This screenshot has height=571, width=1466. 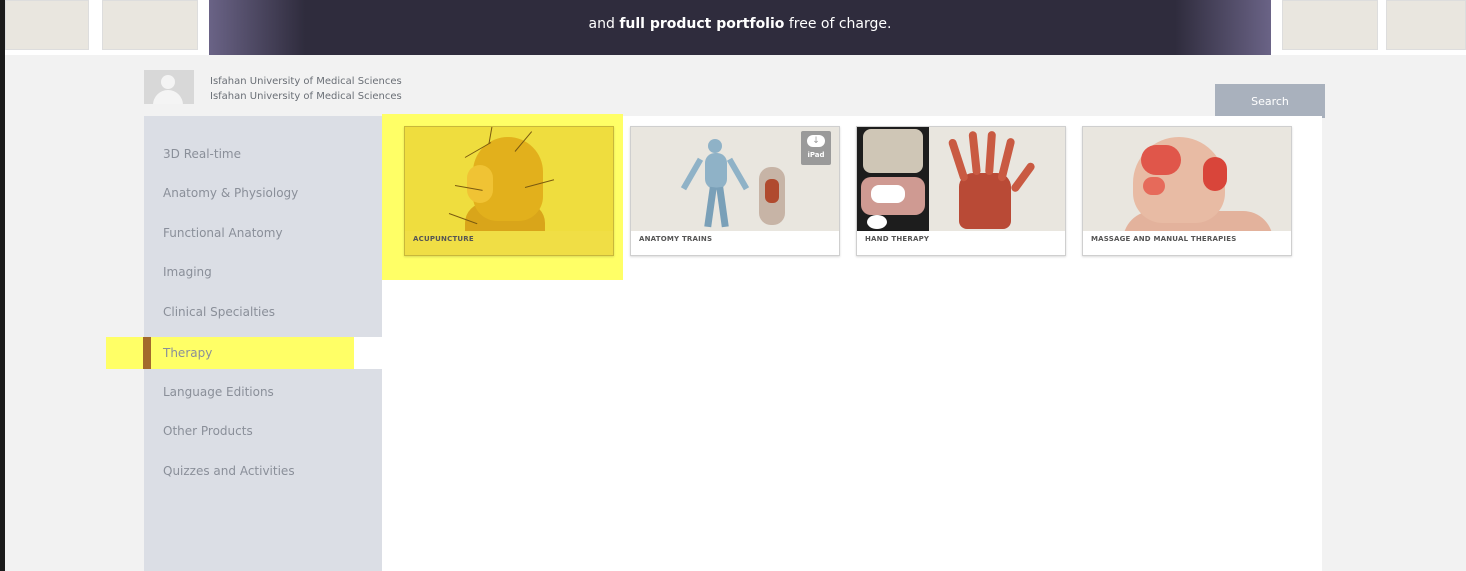 I want to click on institution-name-secondary: Isfahan University of Medical Sciences, so click(x=306, y=96).